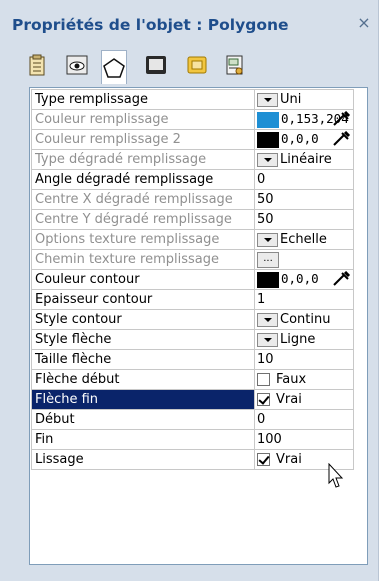 This screenshot has width=379, height=581. What do you see at coordinates (143, 279) in the screenshot?
I see `property-label: Couleur contour` at bounding box center [143, 279].